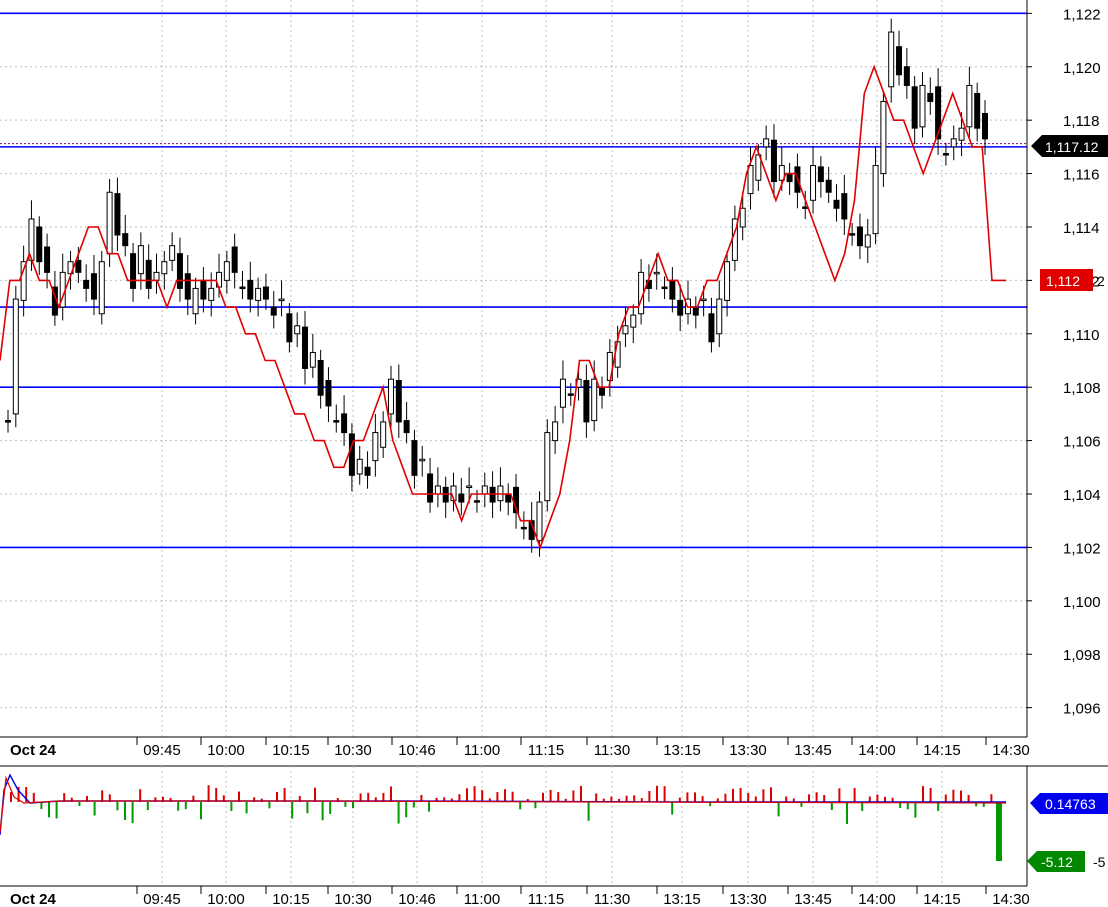 This screenshot has height=907, width=1108. What do you see at coordinates (999, 831) in the screenshot?
I see `hist-bar-last` at bounding box center [999, 831].